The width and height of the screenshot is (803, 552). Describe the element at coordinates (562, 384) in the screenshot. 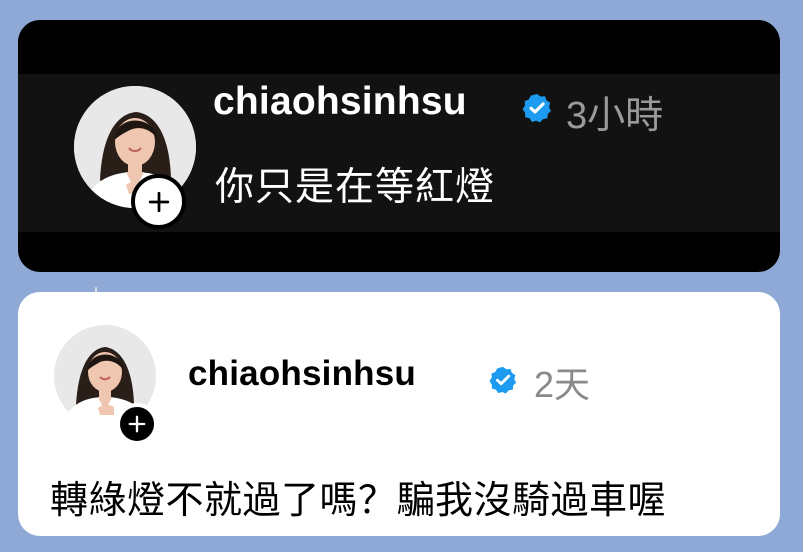

I see `timestamp: 2天` at that location.